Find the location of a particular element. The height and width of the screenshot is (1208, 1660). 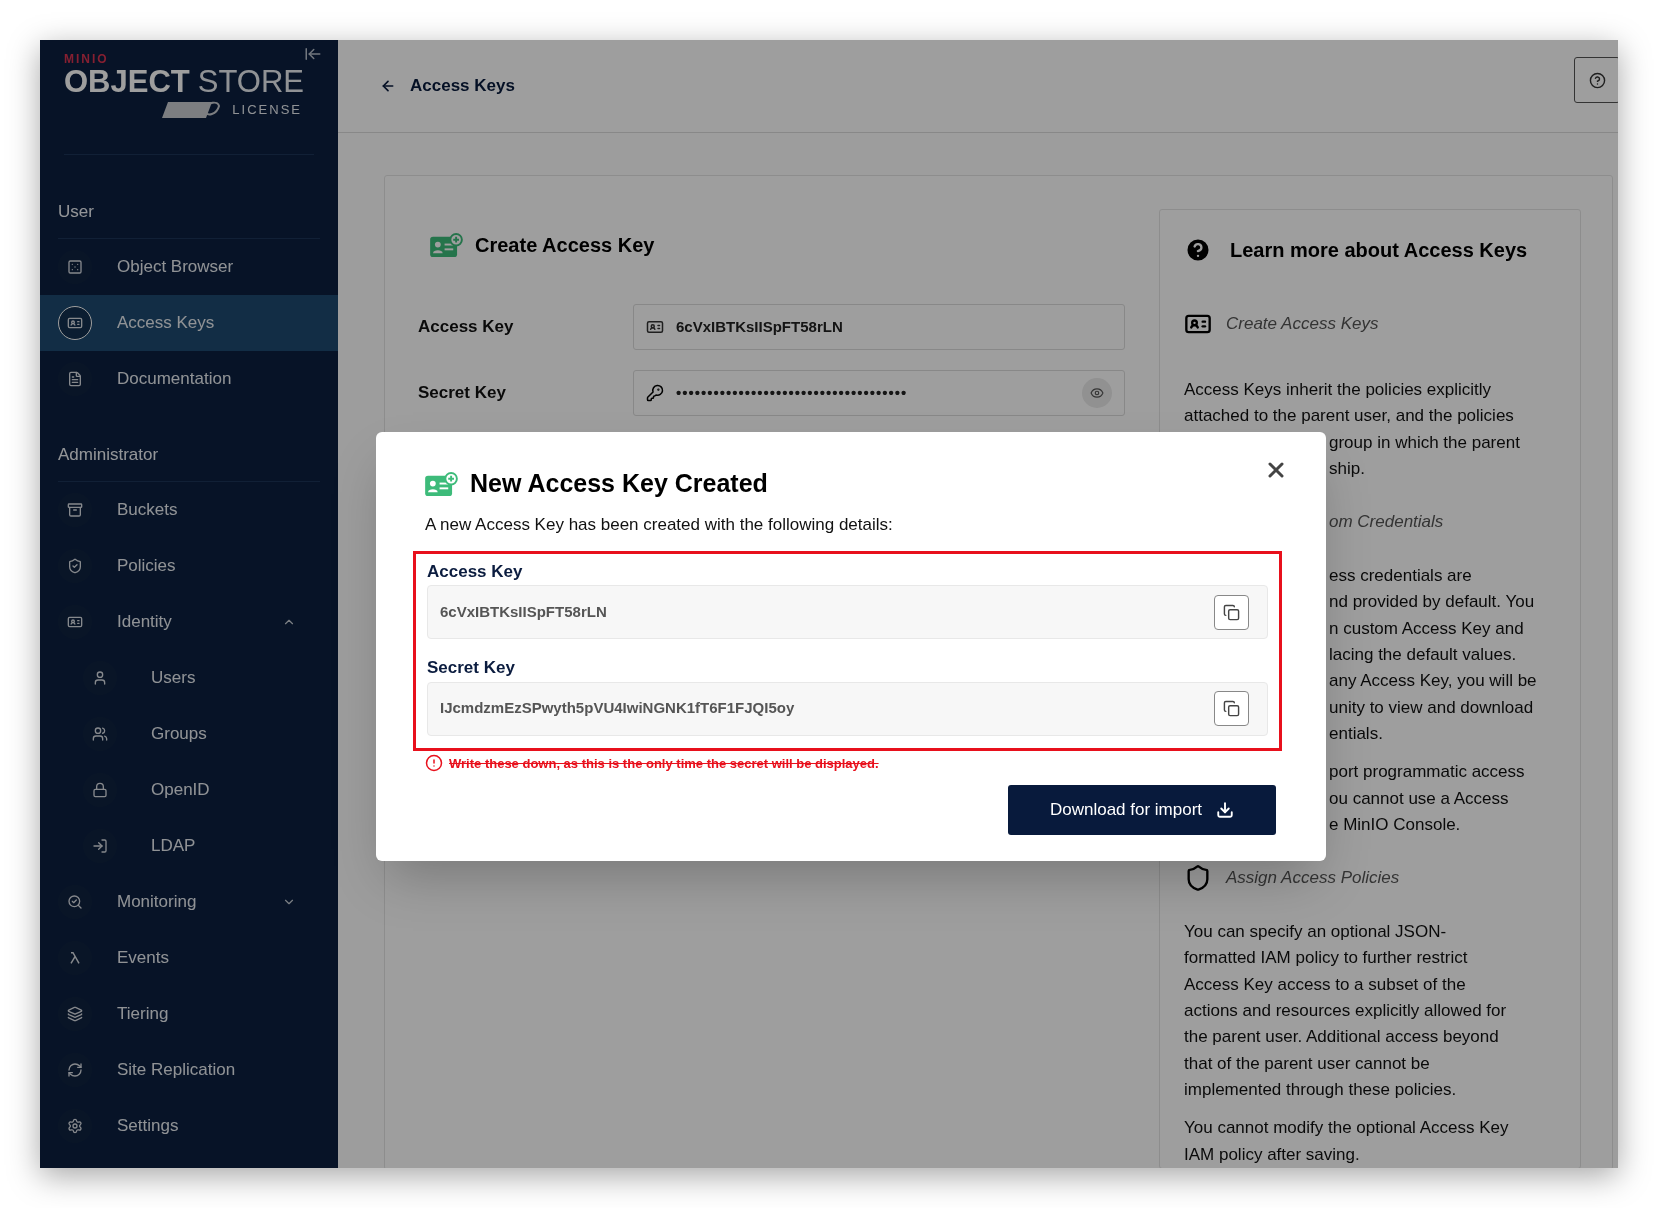

eye-icon is located at coordinates (1097, 393).